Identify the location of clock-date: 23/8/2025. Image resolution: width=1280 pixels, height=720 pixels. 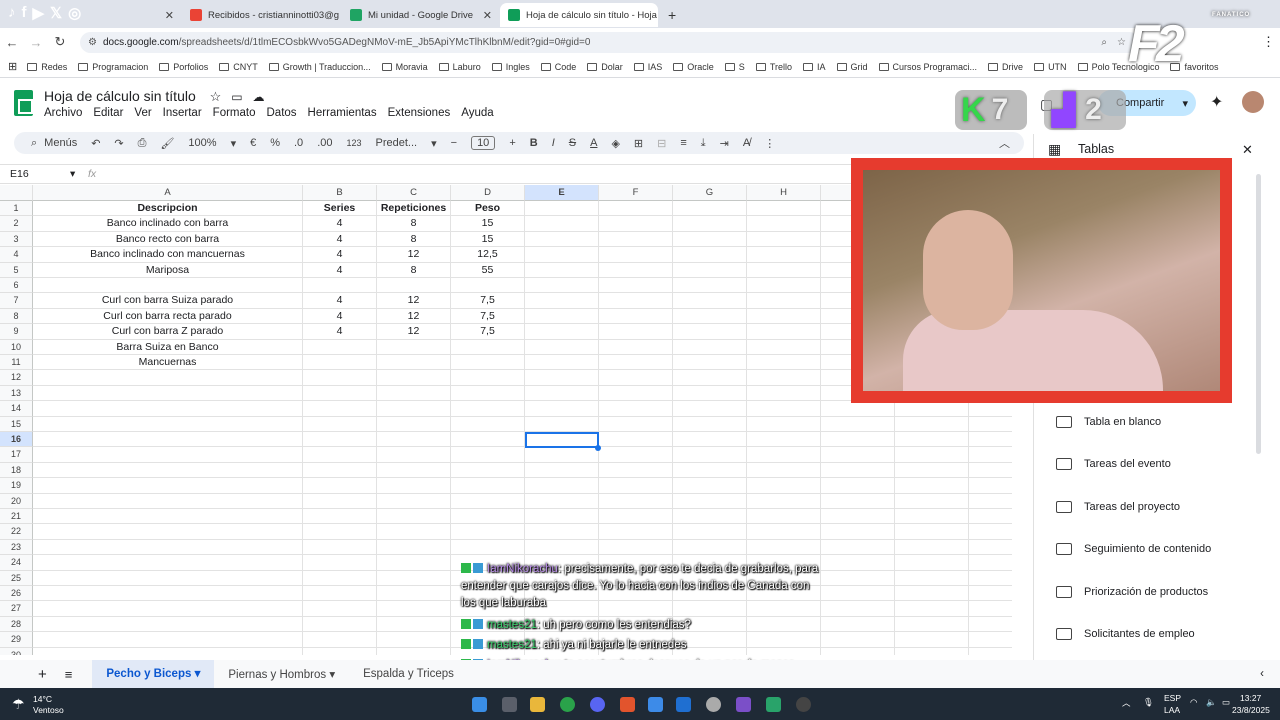
(1251, 710).